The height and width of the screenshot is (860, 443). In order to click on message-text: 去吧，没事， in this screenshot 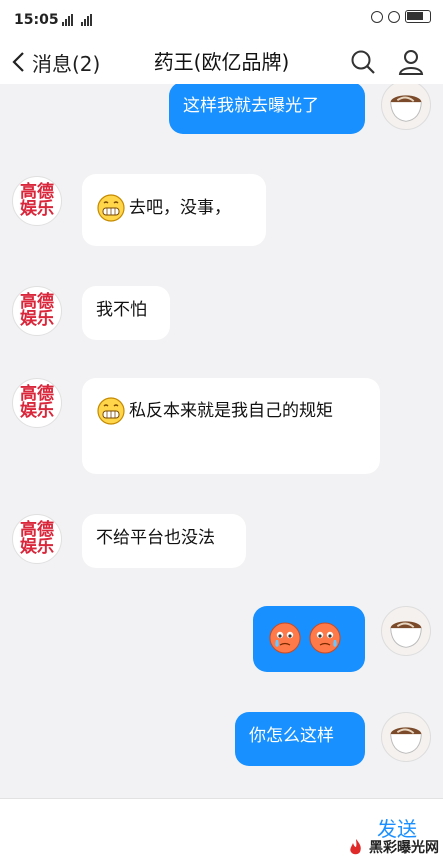, I will do `click(180, 208)`.